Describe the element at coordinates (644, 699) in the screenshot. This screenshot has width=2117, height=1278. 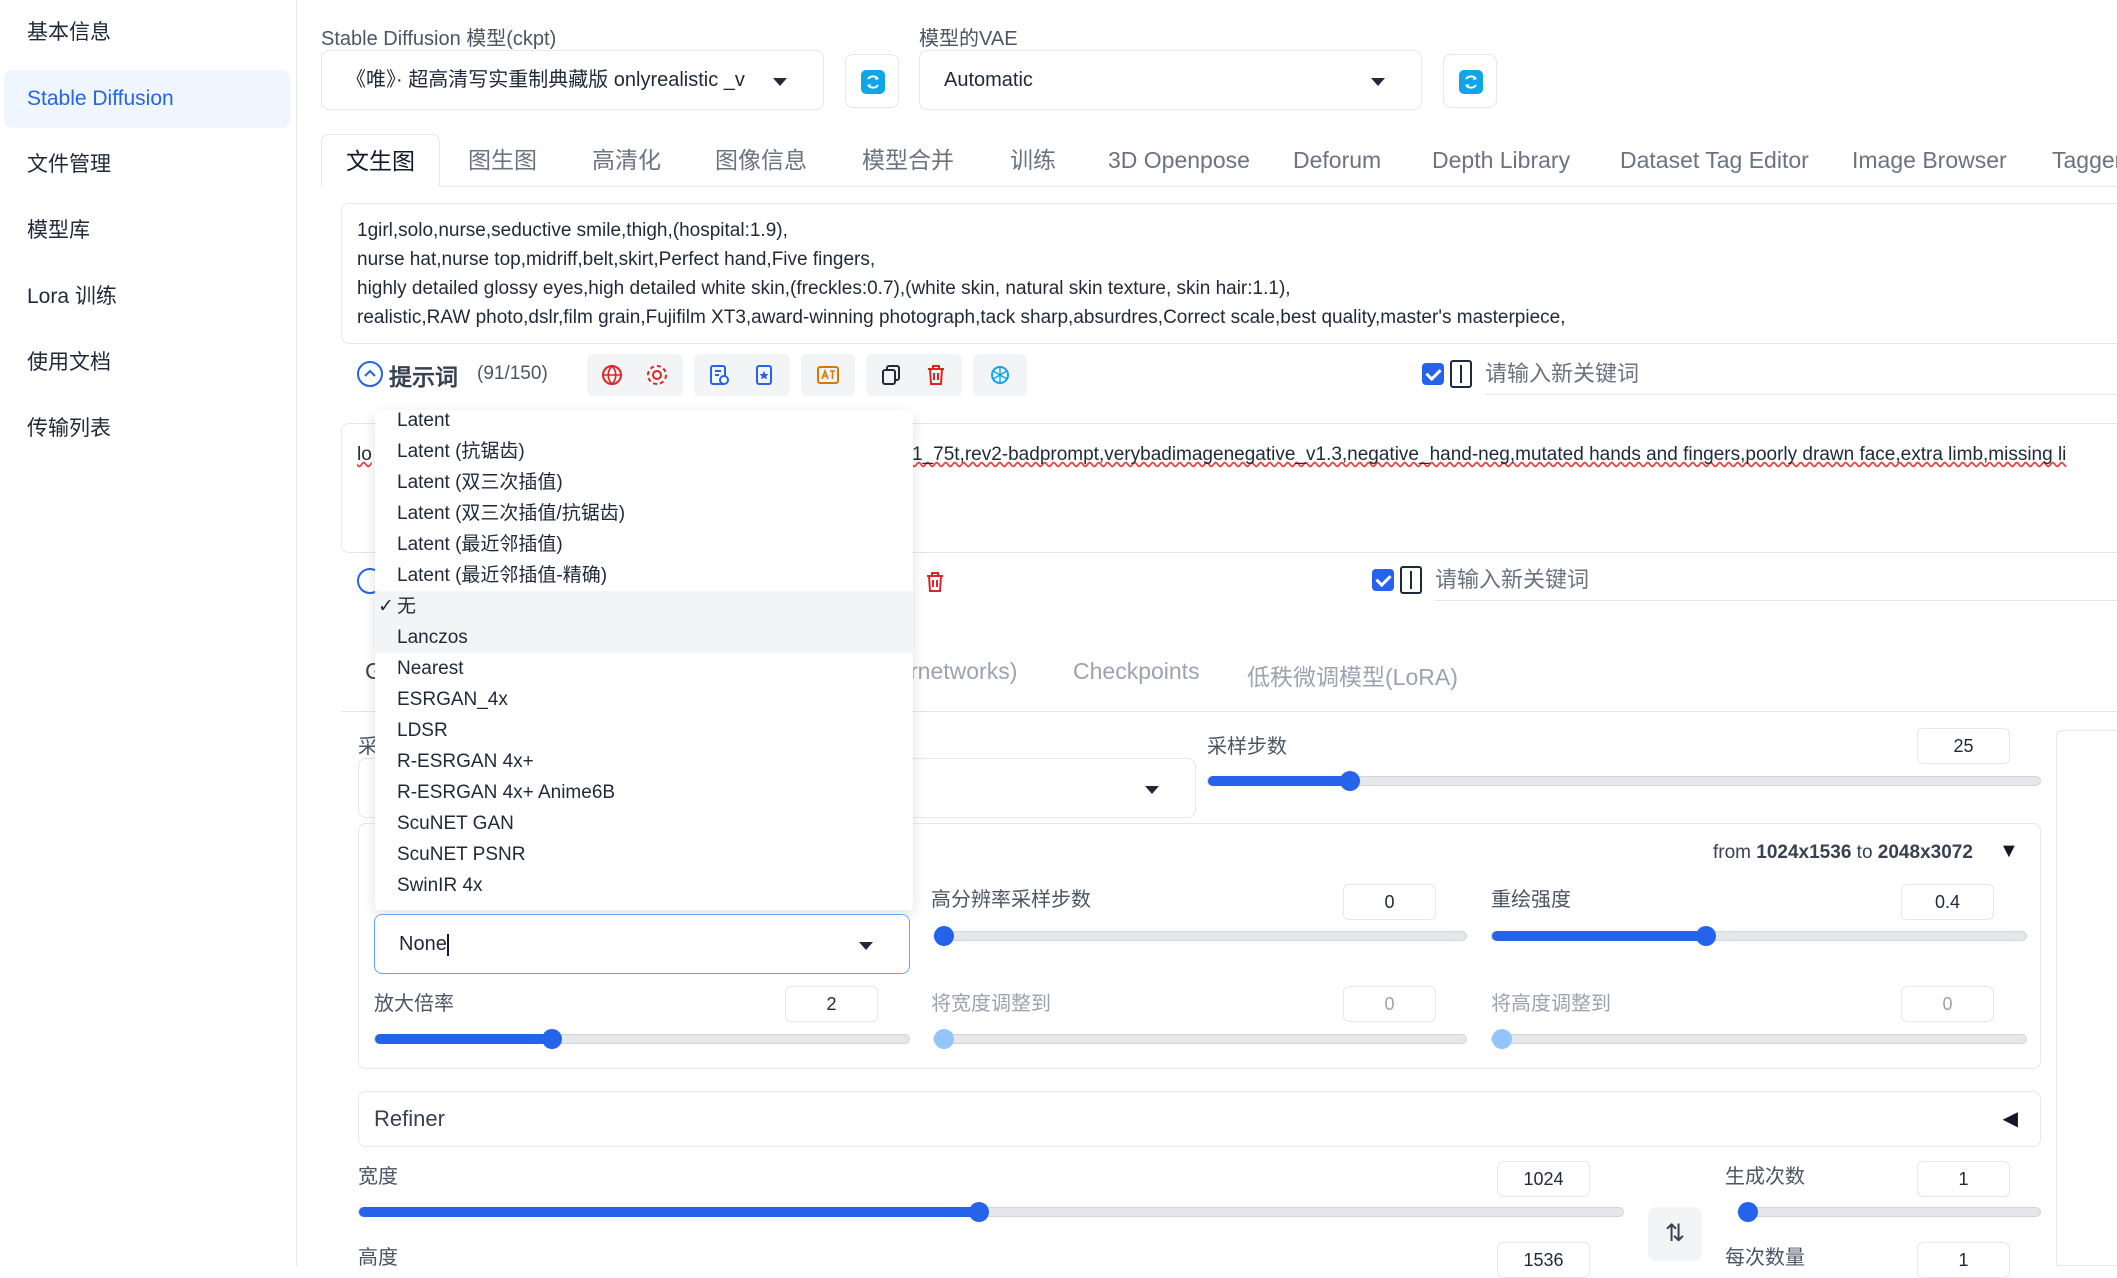
I see `upscaler-option: ESRGAN_4x` at that location.